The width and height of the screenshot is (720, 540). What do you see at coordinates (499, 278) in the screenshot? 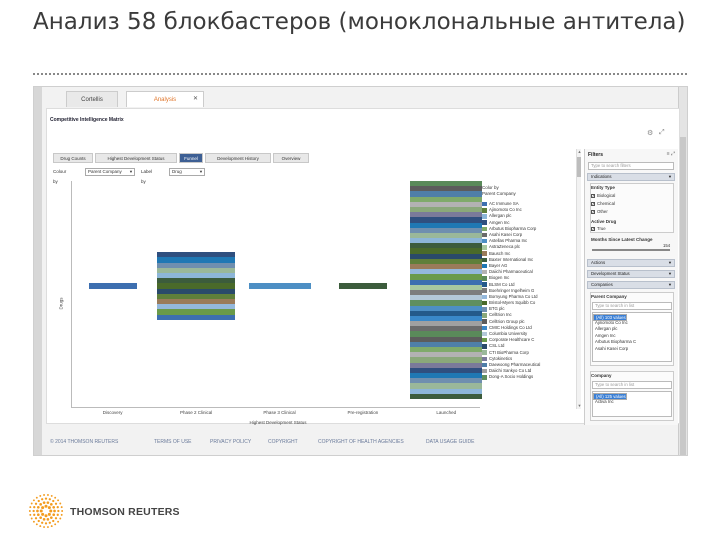
I see `legend-label: Biogen Inc` at bounding box center [499, 278].